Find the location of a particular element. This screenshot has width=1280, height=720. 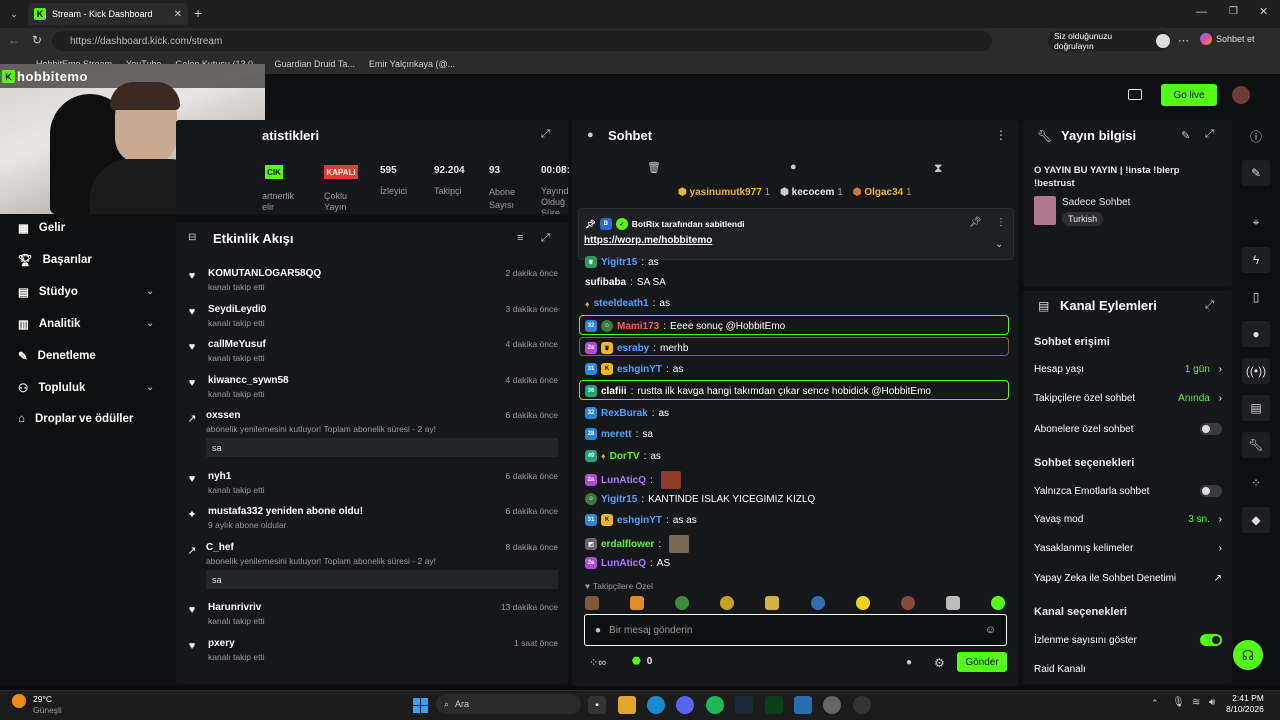

chat-input: ● Bir mesaj gönderin ☺ is located at coordinates (795, 630).